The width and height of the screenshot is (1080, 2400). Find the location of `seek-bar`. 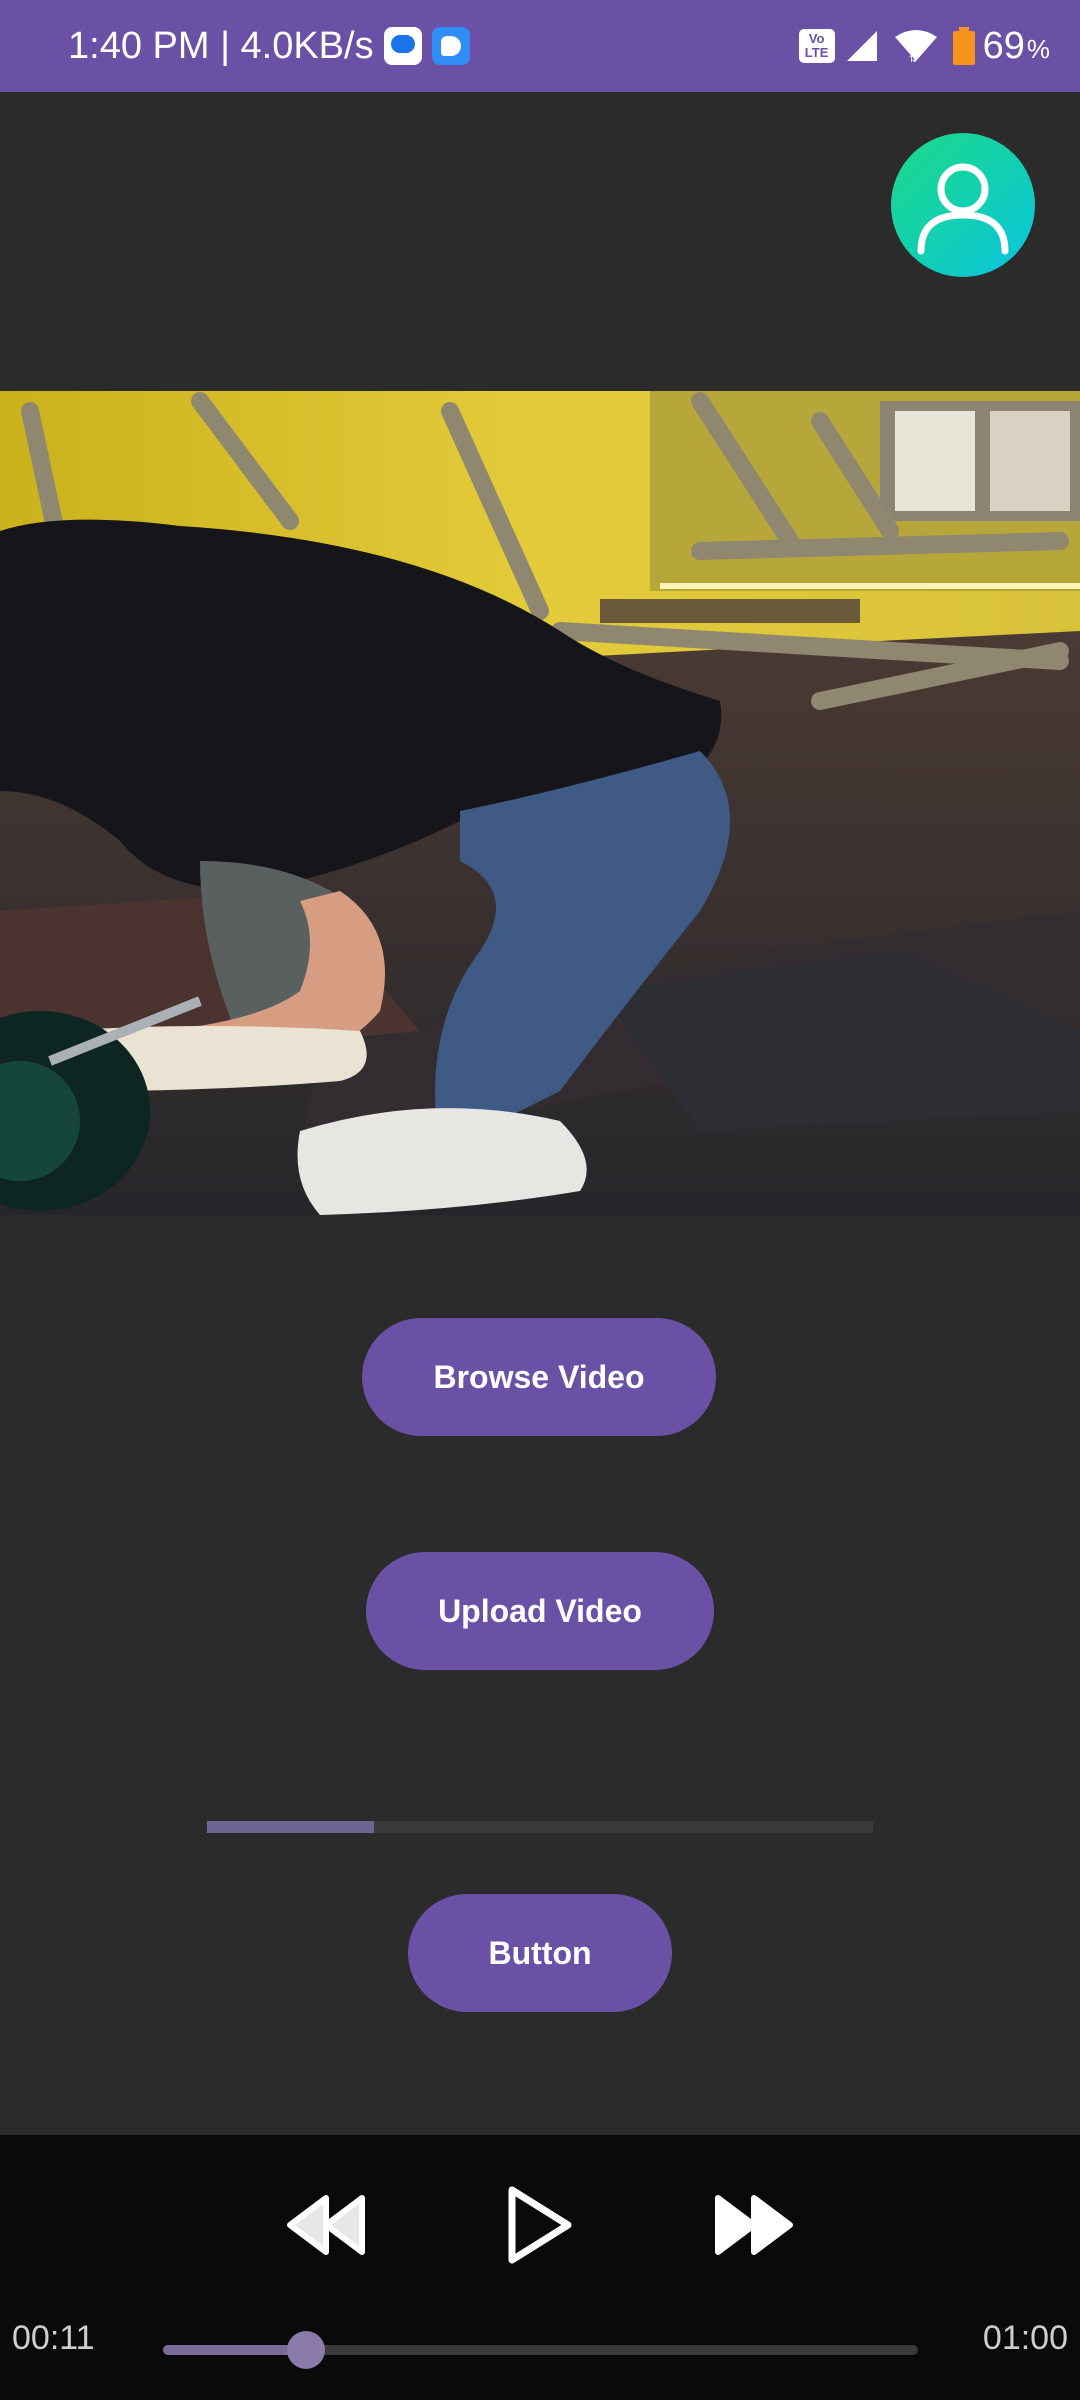

seek-bar is located at coordinates (540, 2350).